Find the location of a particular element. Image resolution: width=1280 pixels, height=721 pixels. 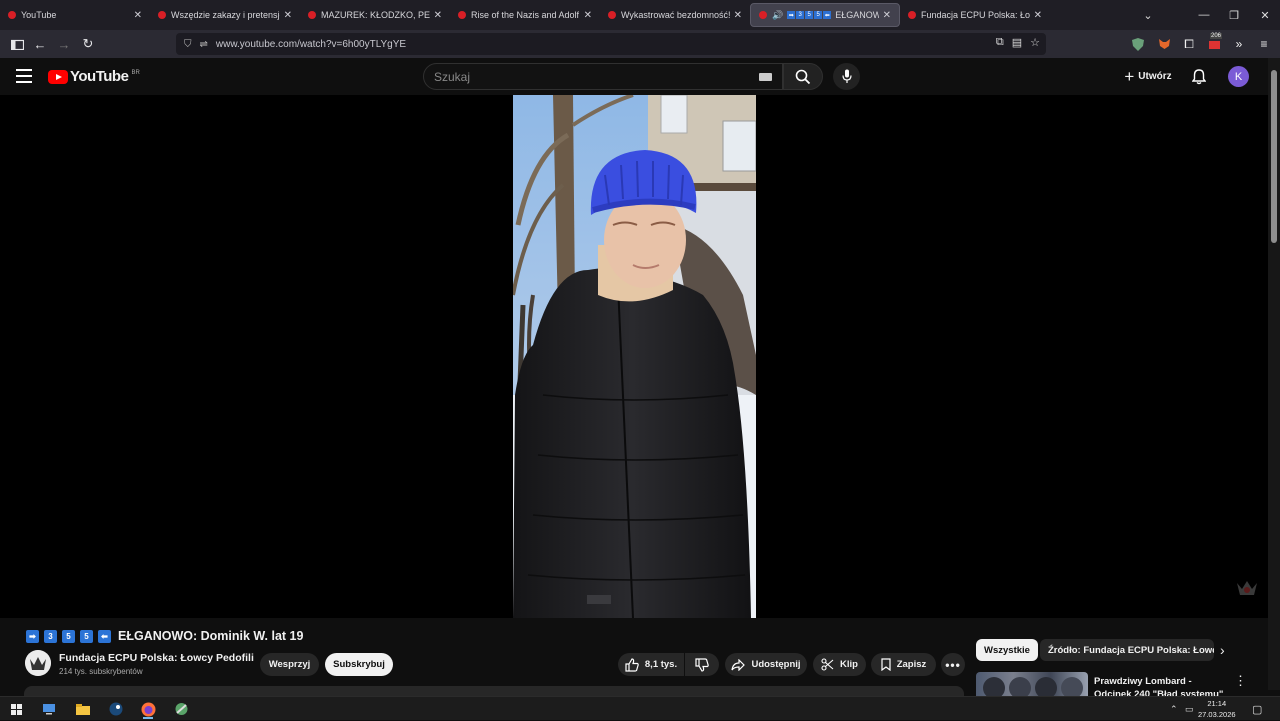

keyboard-icon is located at coordinates (765, 77).